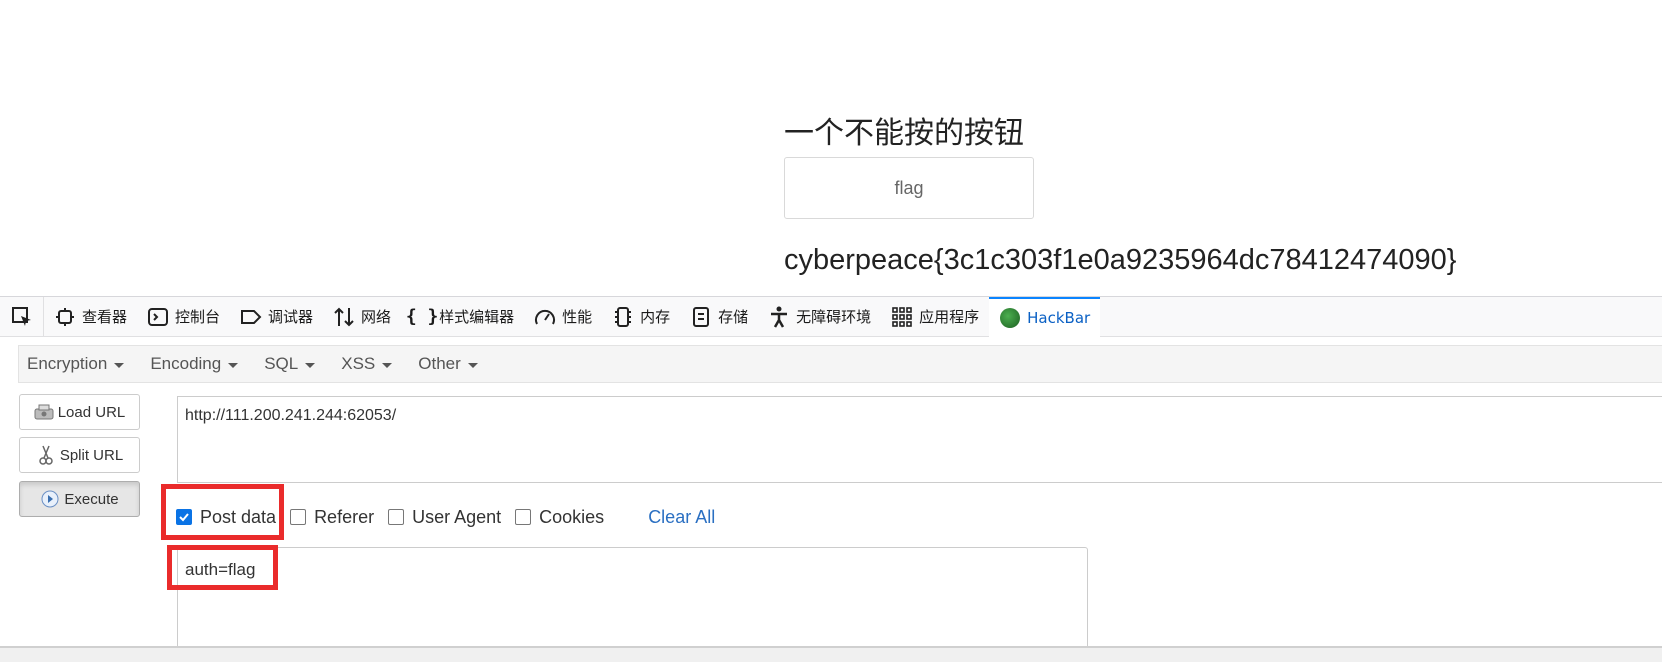 This screenshot has height=662, width=1662. I want to click on execute-button: Execute, so click(79, 499).